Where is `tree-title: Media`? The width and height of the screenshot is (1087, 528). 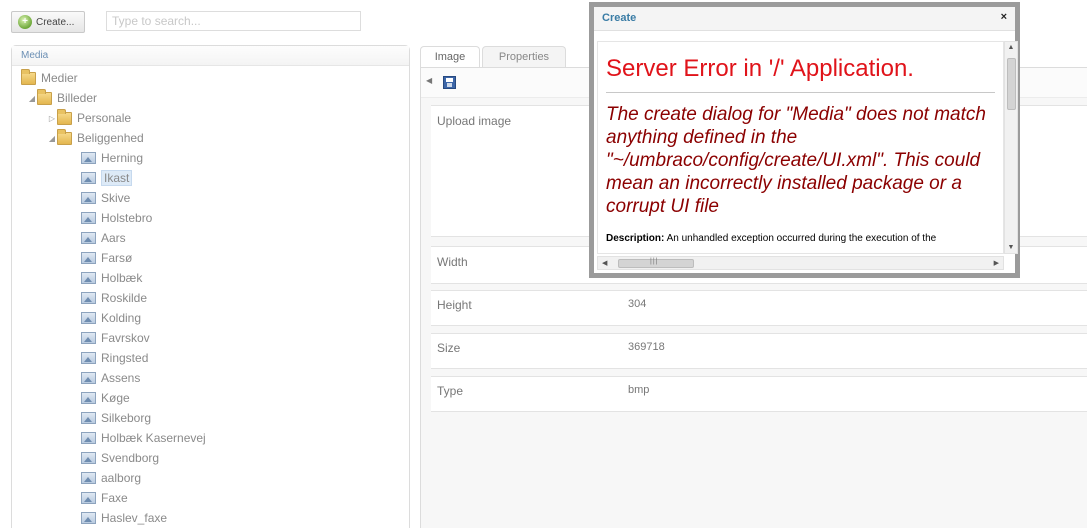 tree-title: Media is located at coordinates (210, 56).